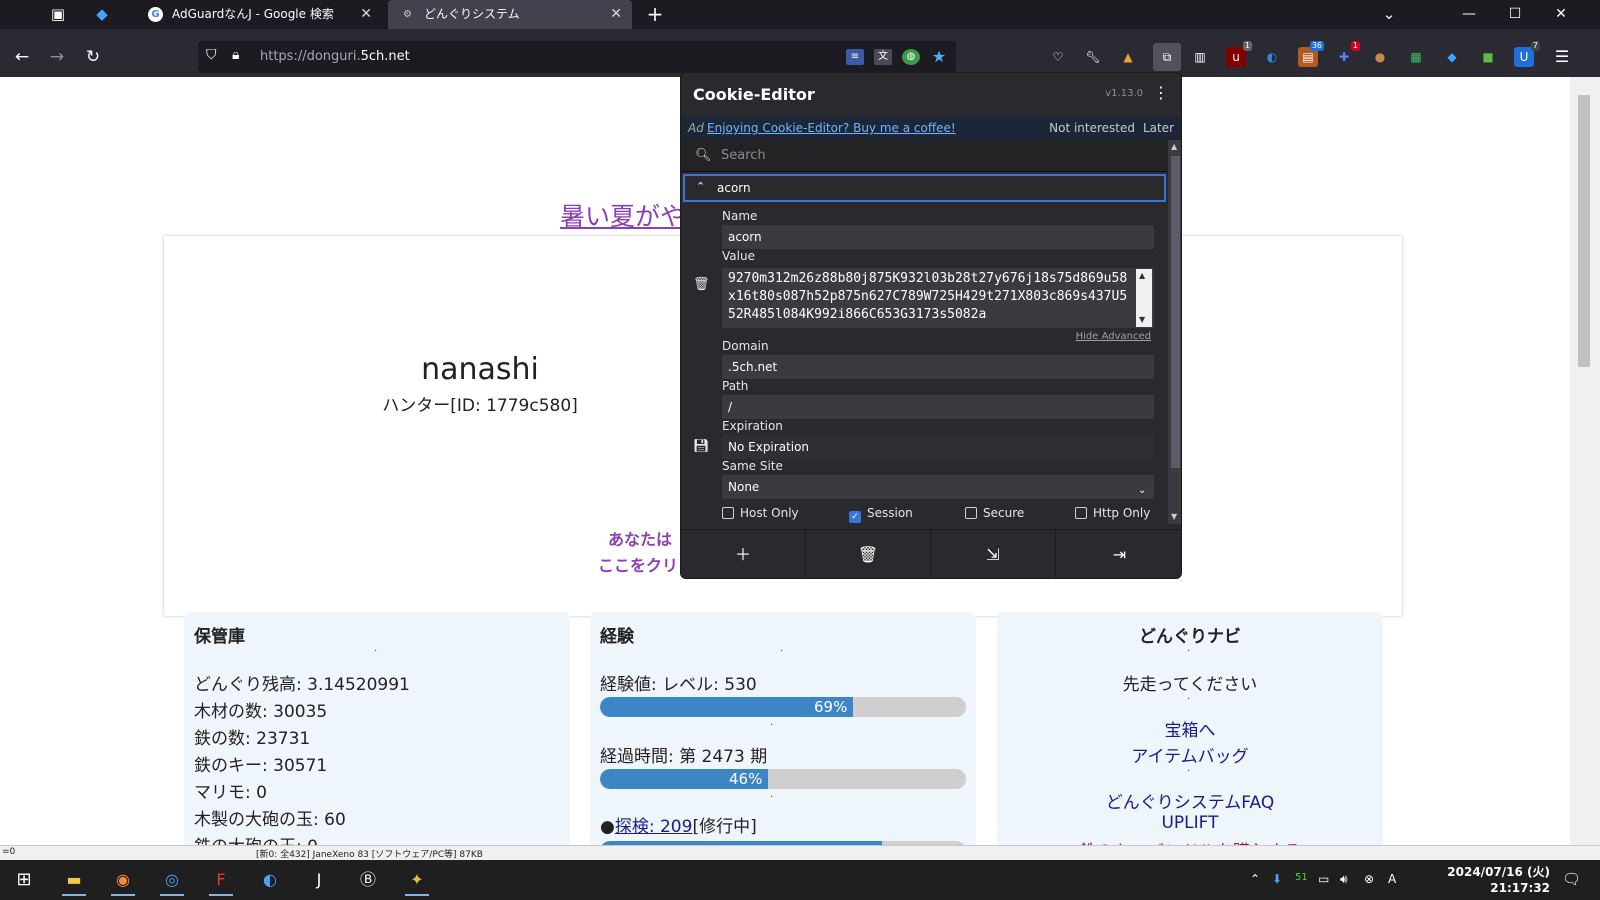 This screenshot has width=1600, height=900. Describe the element at coordinates (577, 57) in the screenshot. I see `url-bar: ⛉ 🔒︎ https://donguri.5ch.net ≡ 文 ◍ ★` at that location.